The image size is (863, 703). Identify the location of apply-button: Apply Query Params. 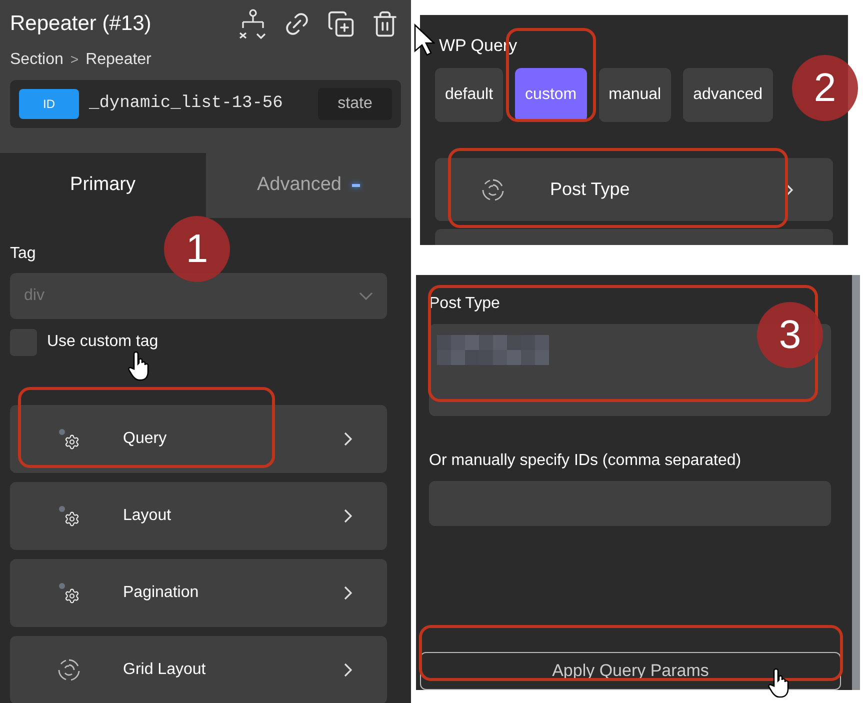
(630, 671).